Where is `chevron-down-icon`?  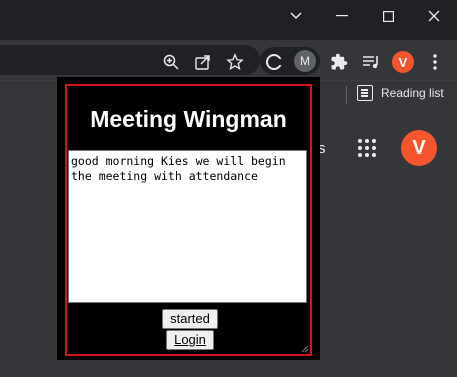 chevron-down-icon is located at coordinates (296, 16).